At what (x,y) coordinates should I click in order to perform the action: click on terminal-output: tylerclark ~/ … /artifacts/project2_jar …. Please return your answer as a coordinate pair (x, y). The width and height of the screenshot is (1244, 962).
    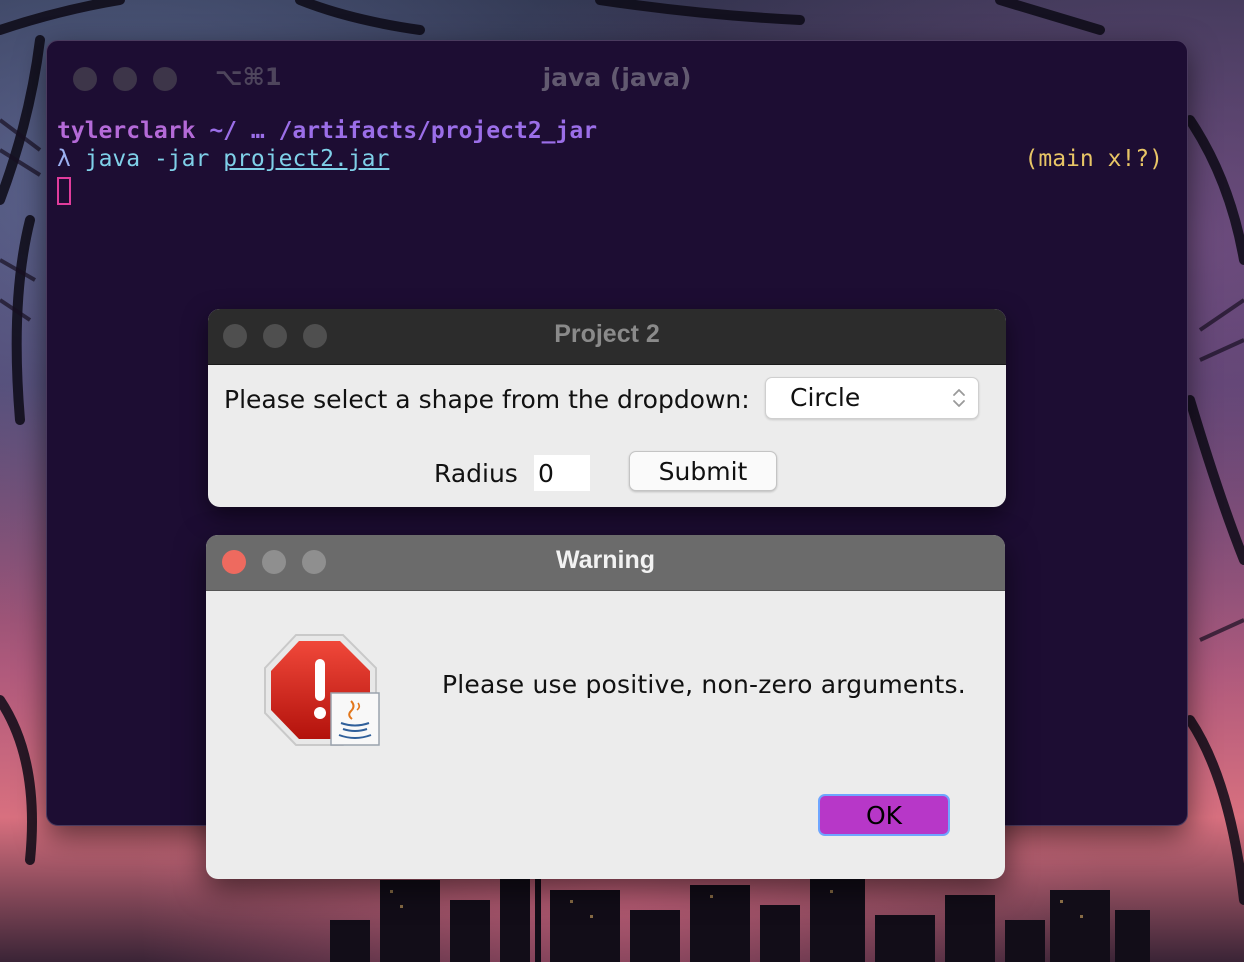
    Looking at the image, I should click on (617, 164).